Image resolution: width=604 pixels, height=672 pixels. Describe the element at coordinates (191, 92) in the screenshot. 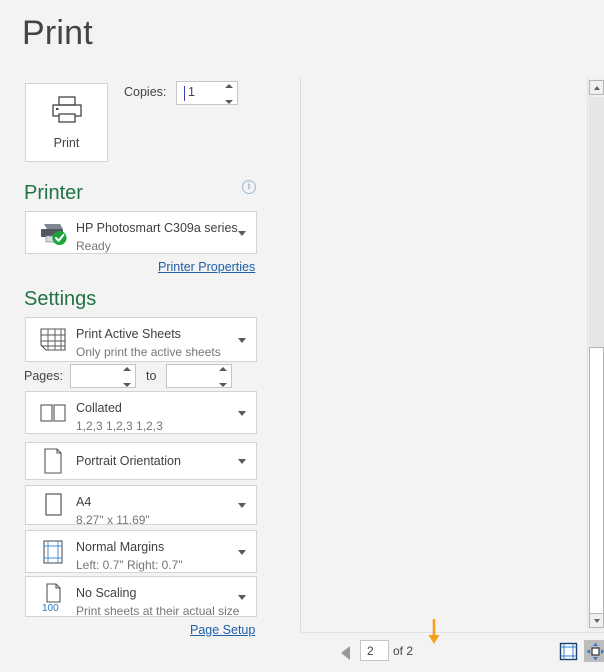

I see `copies-value: 1` at that location.